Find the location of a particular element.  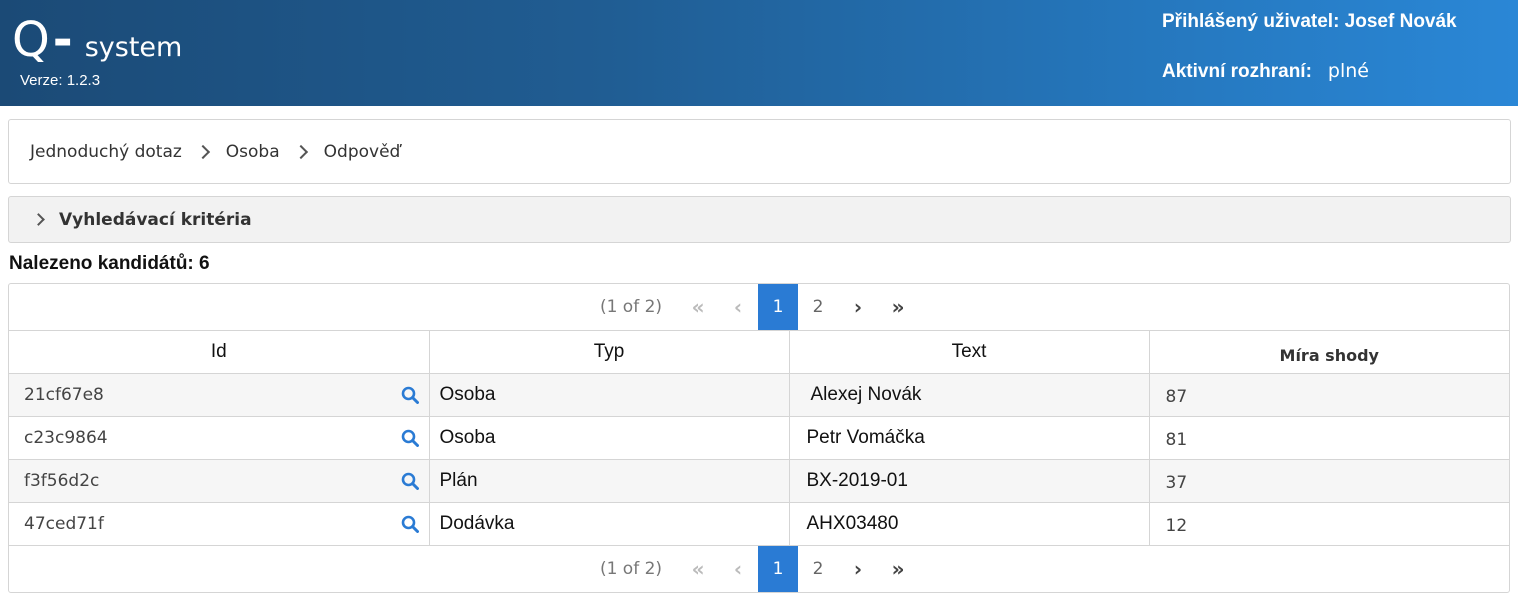

cell-text: Petr Vomáčka is located at coordinates (969, 438).